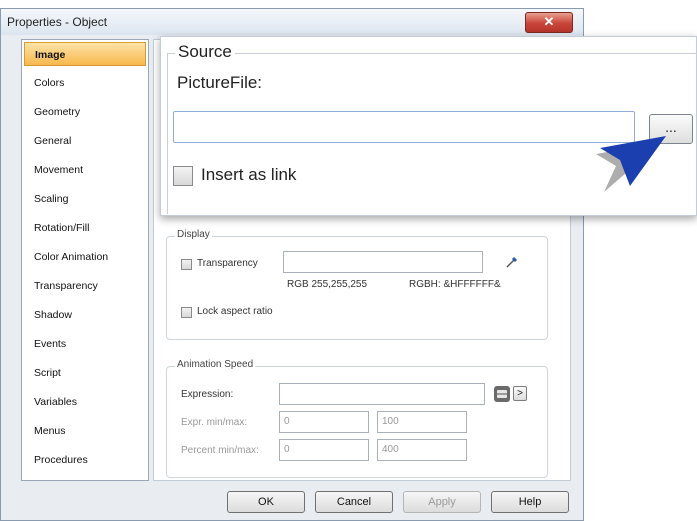 This screenshot has height=521, width=697. What do you see at coordinates (85, 460) in the screenshot?
I see `nav-item-procedures: Procedures` at bounding box center [85, 460].